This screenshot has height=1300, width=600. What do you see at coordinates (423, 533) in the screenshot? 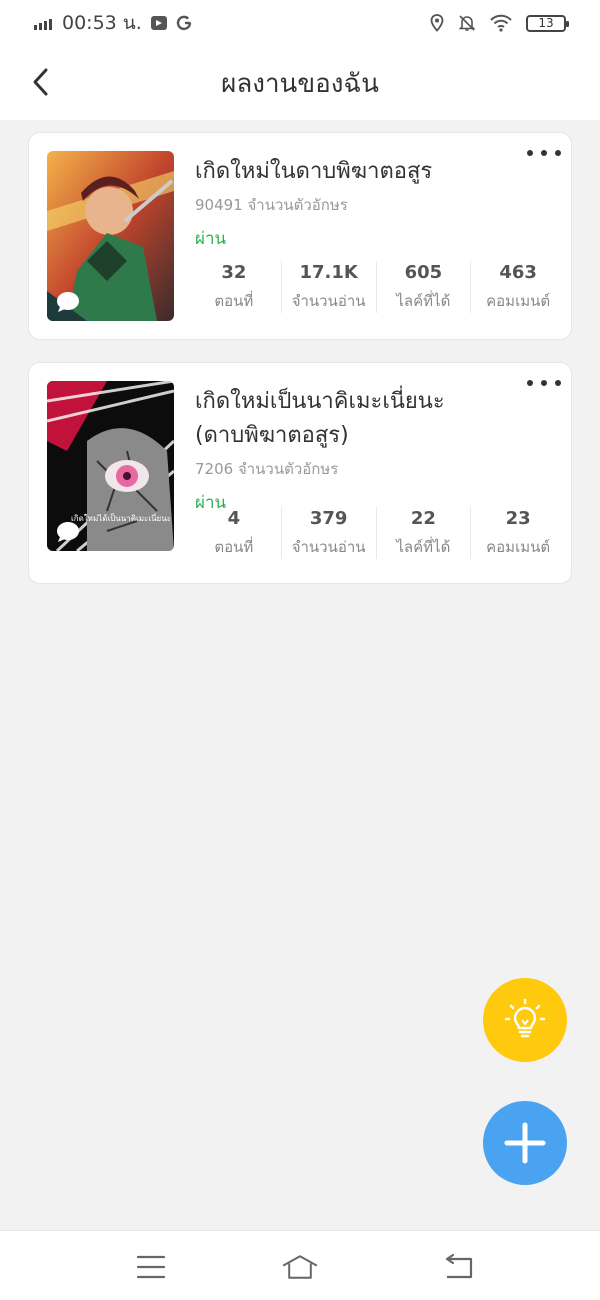
I see `stat-likes: 22 ไลค์ที่ได้` at bounding box center [423, 533].